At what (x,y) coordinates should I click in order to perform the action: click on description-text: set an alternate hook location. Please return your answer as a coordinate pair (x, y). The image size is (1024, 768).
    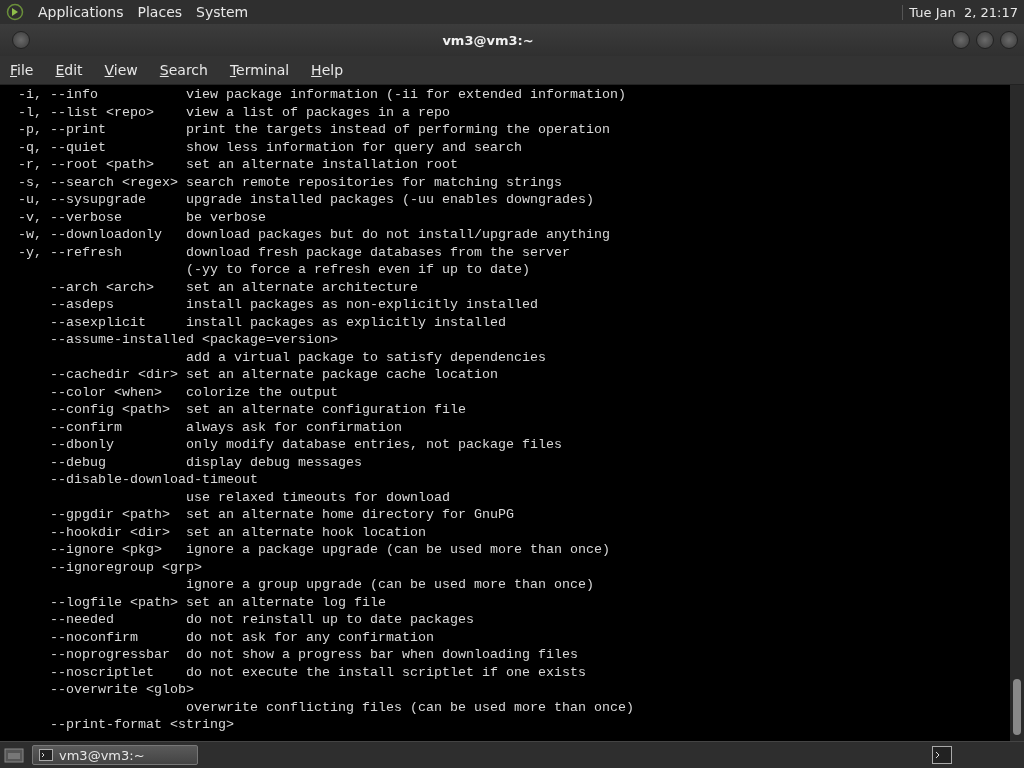
    Looking at the image, I should click on (306, 532).